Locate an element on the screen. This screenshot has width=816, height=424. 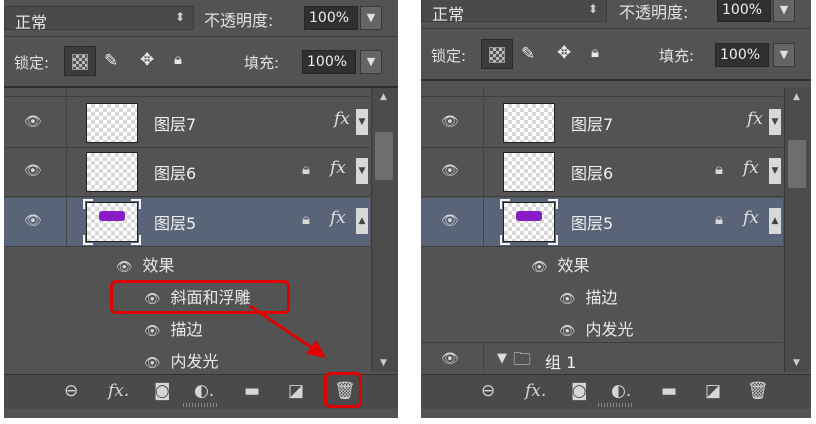
group-name: 组 1 is located at coordinates (561, 362).